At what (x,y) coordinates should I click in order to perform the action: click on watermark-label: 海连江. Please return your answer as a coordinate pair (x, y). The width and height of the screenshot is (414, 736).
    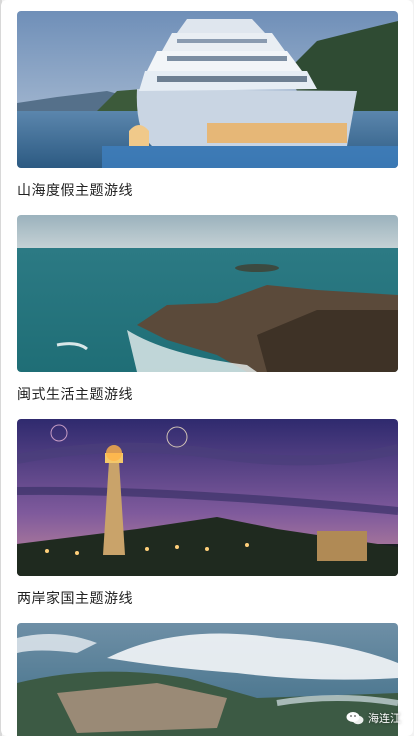
    Looking at the image, I should click on (384, 718).